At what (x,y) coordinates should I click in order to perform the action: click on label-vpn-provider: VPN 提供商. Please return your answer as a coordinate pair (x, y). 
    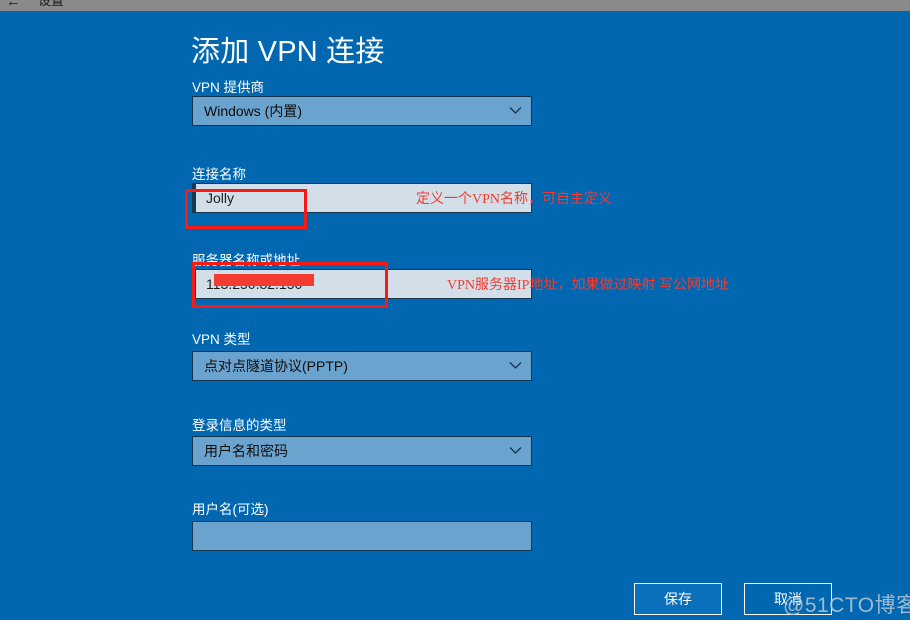
    Looking at the image, I should click on (228, 87).